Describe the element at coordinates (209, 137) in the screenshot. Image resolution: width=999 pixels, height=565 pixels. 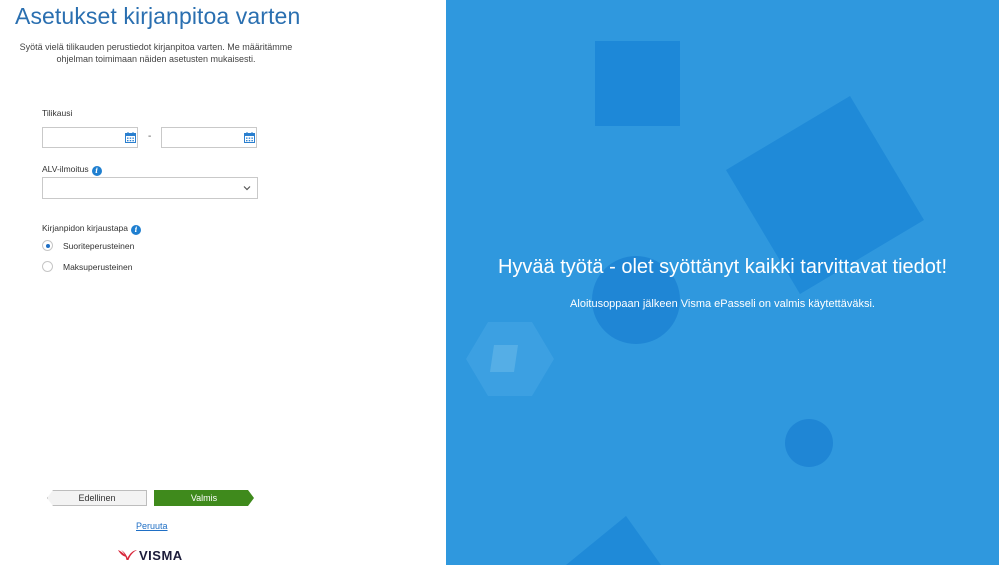
I see `end-date-input` at that location.